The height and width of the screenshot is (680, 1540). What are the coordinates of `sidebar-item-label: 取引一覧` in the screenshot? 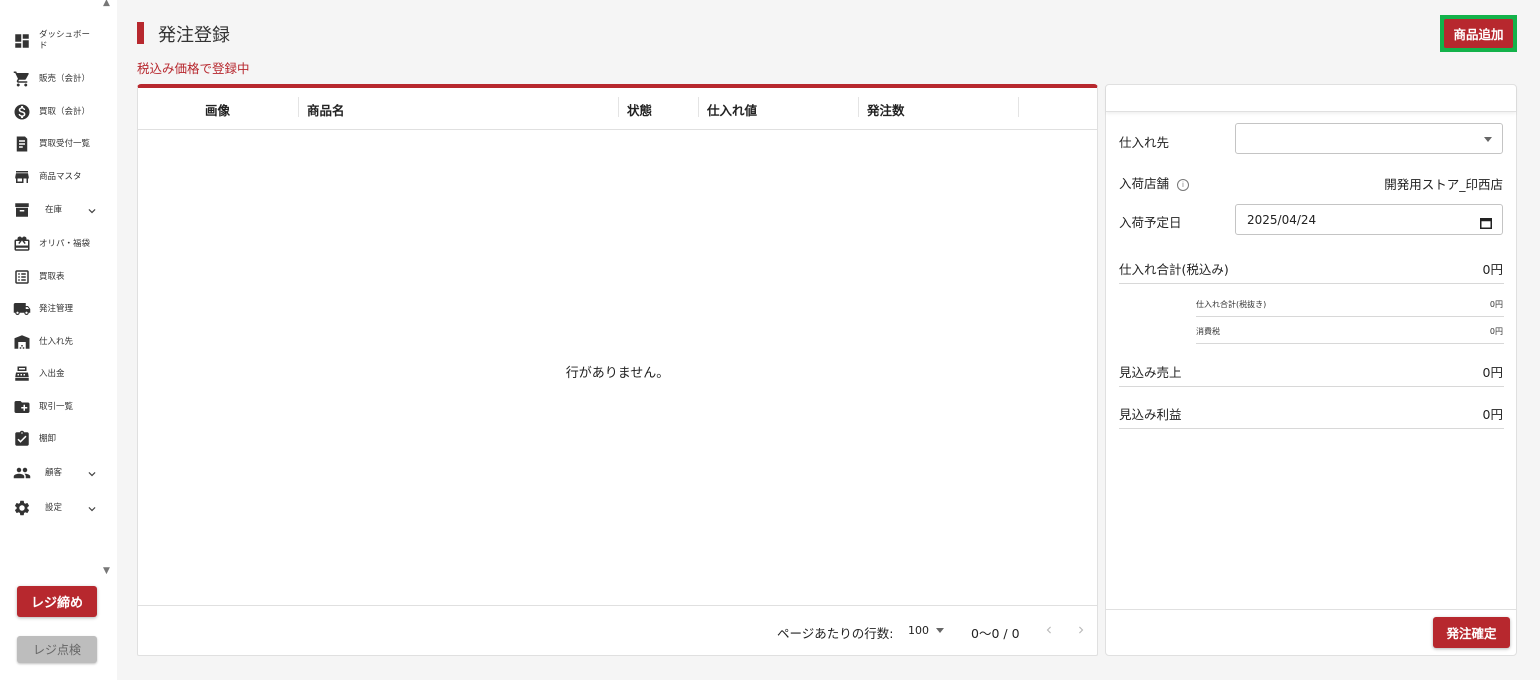 It's located at (56, 406).